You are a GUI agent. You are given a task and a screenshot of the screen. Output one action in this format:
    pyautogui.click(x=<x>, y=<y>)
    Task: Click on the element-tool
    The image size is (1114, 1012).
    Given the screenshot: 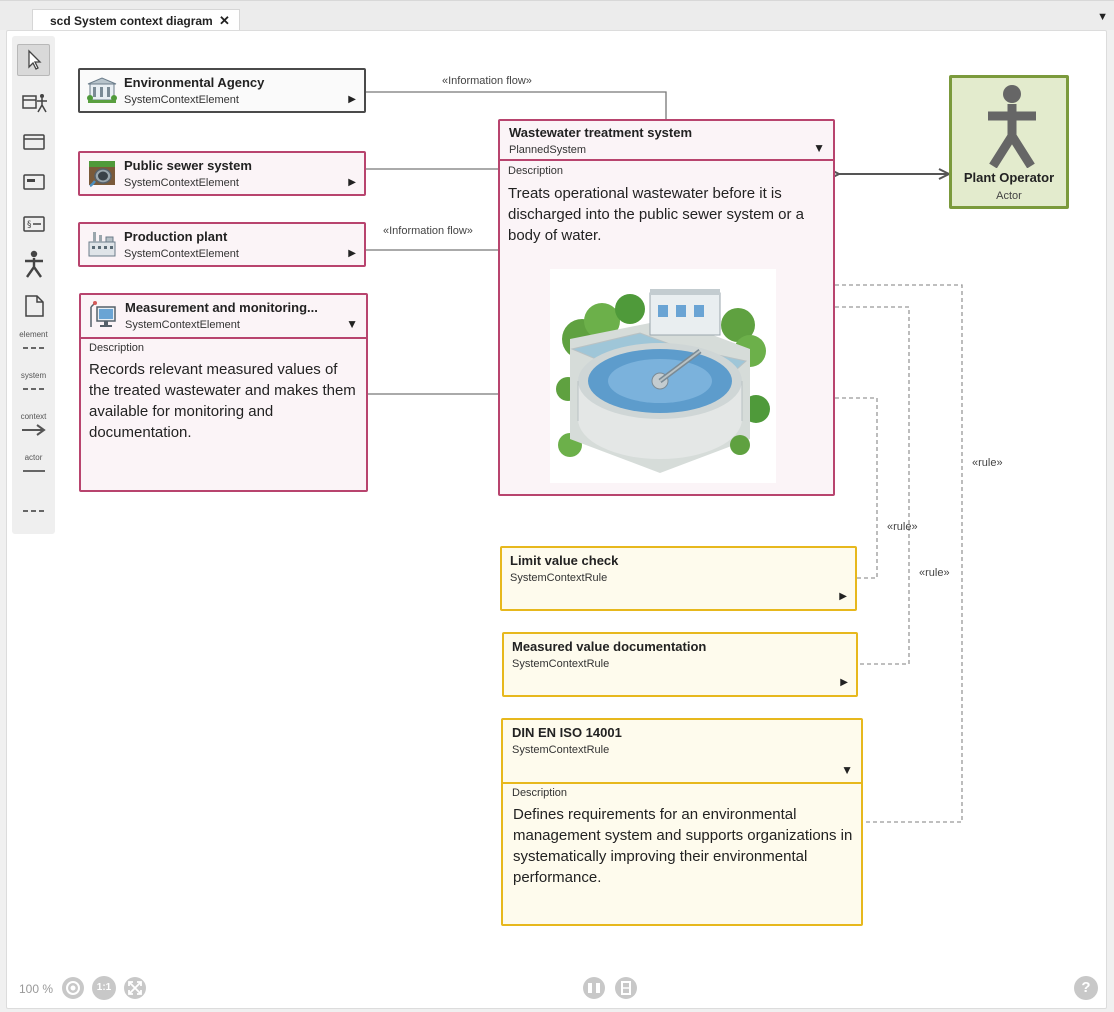 What is the action you would take?
    pyautogui.click(x=33, y=142)
    